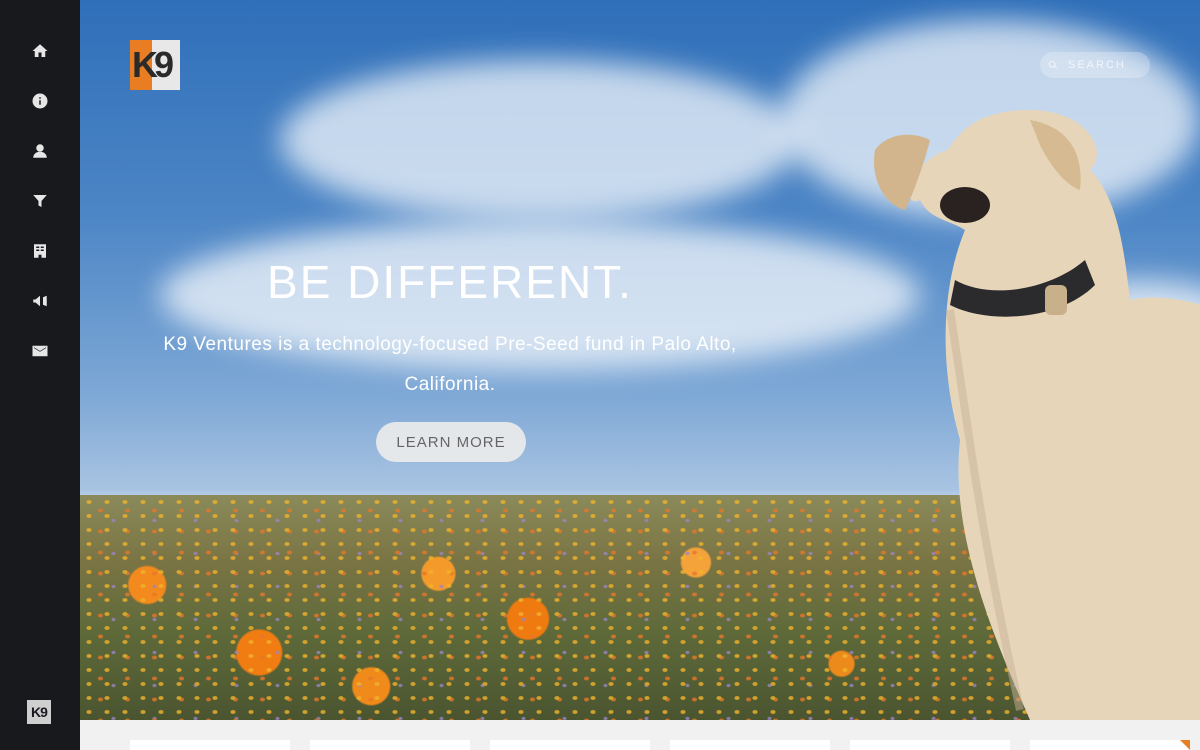 Image resolution: width=1200 pixels, height=750 pixels. I want to click on learn-more-button: LEARN MORE, so click(451, 442).